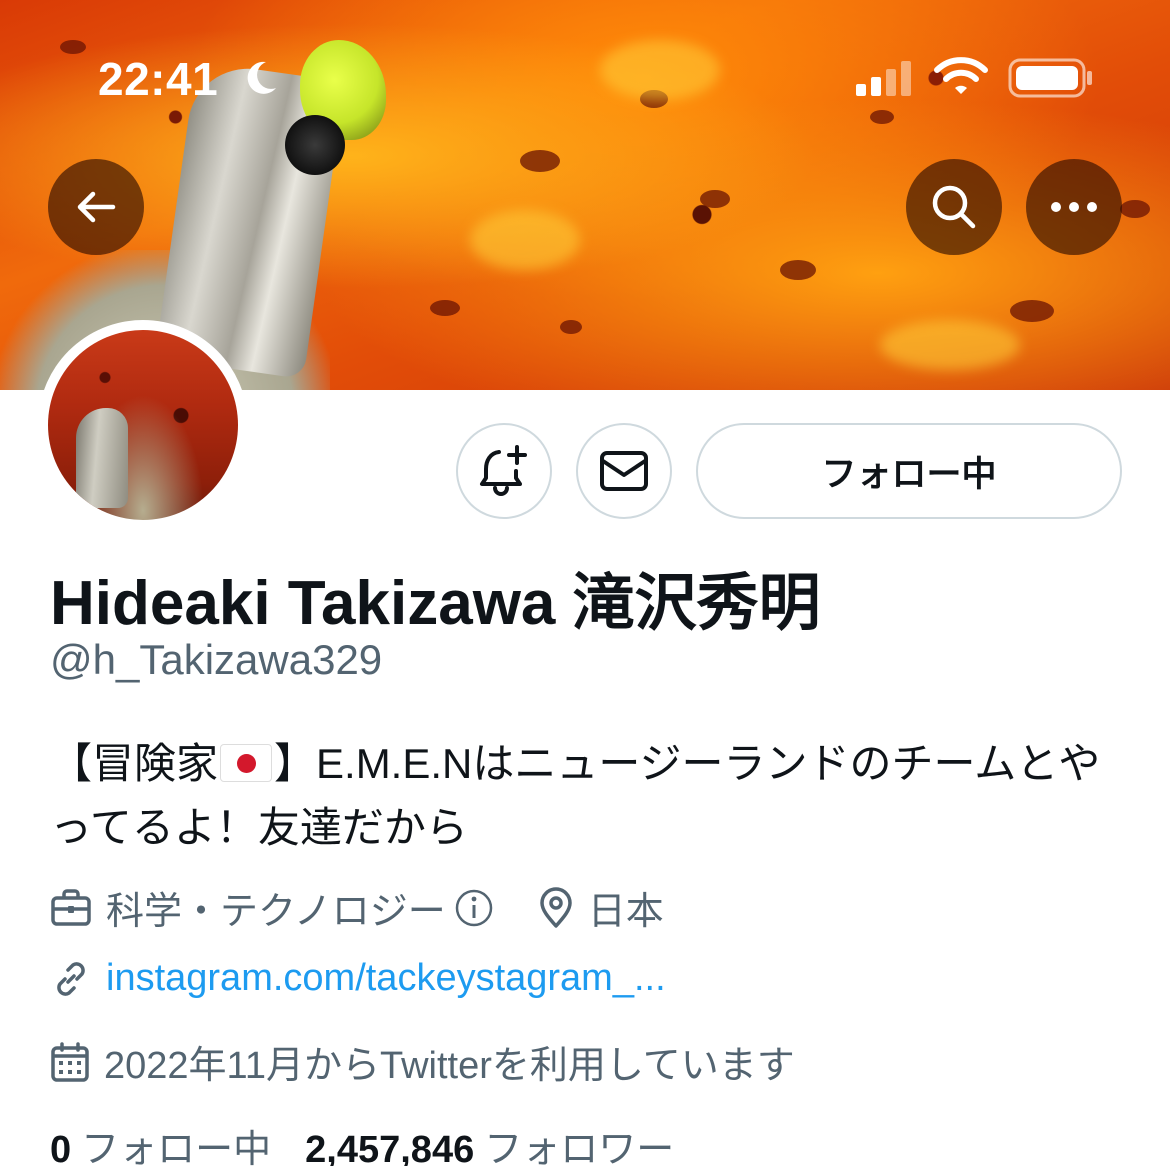 The width and height of the screenshot is (1170, 1166). I want to click on category-label: 科学・テクノロジー, so click(276, 912).